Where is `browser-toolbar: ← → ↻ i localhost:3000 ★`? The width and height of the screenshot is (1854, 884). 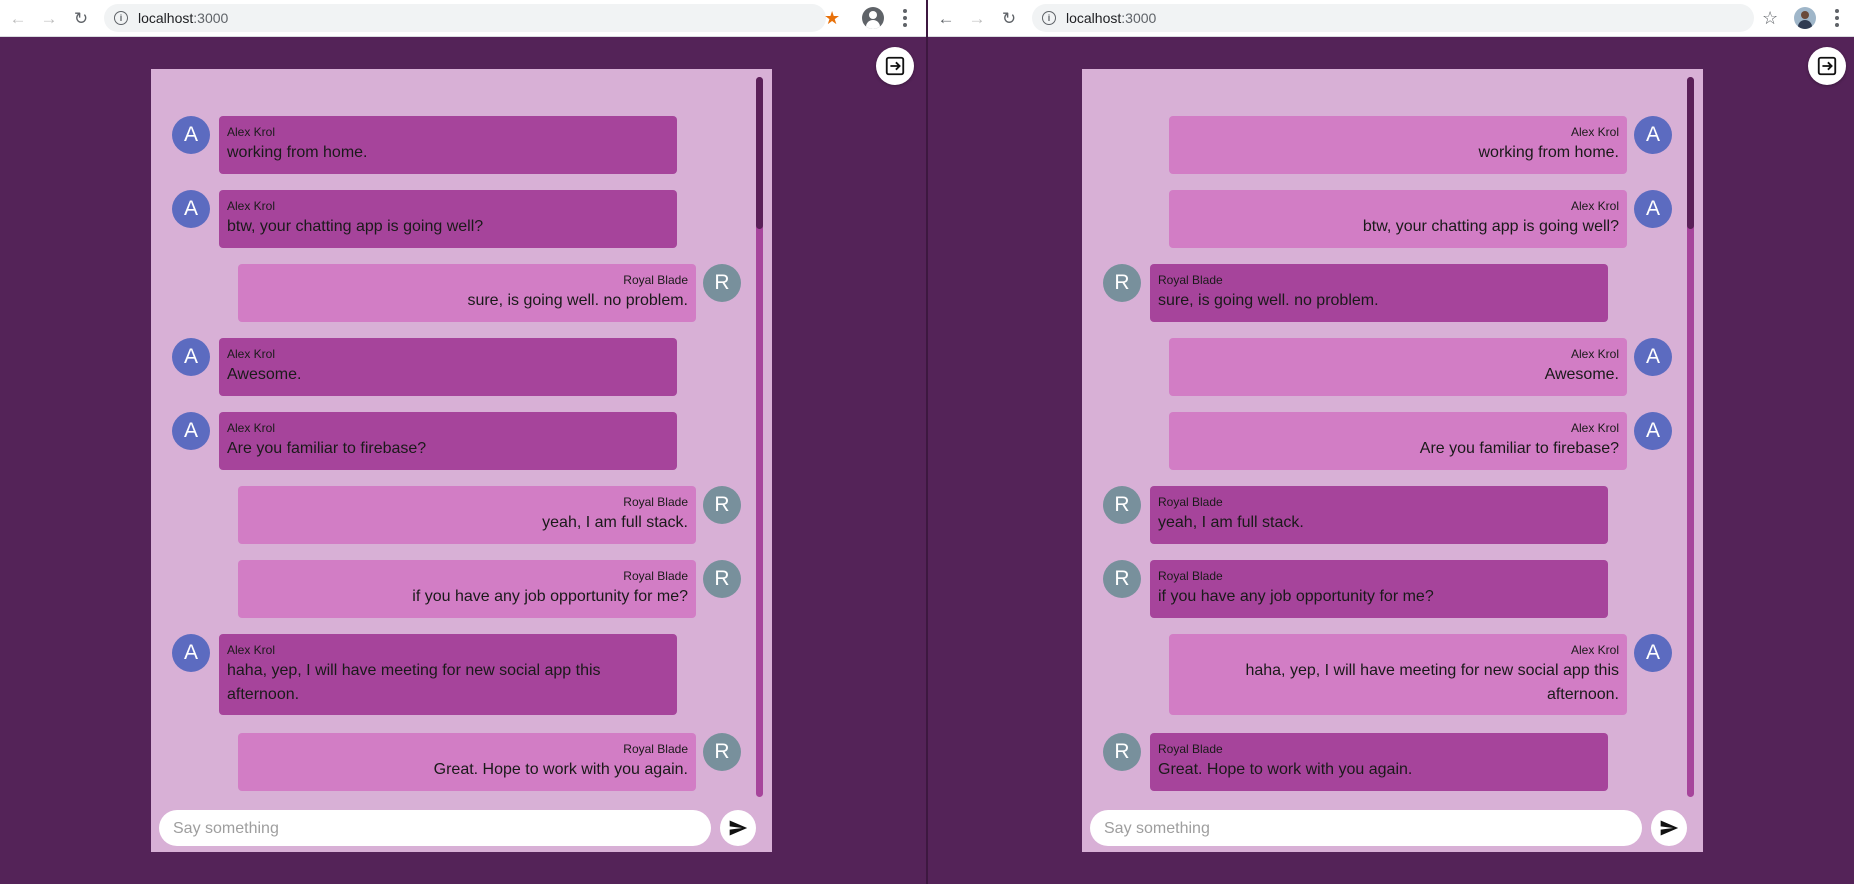
browser-toolbar: ← → ↻ i localhost:3000 ★ is located at coordinates (463, 18).